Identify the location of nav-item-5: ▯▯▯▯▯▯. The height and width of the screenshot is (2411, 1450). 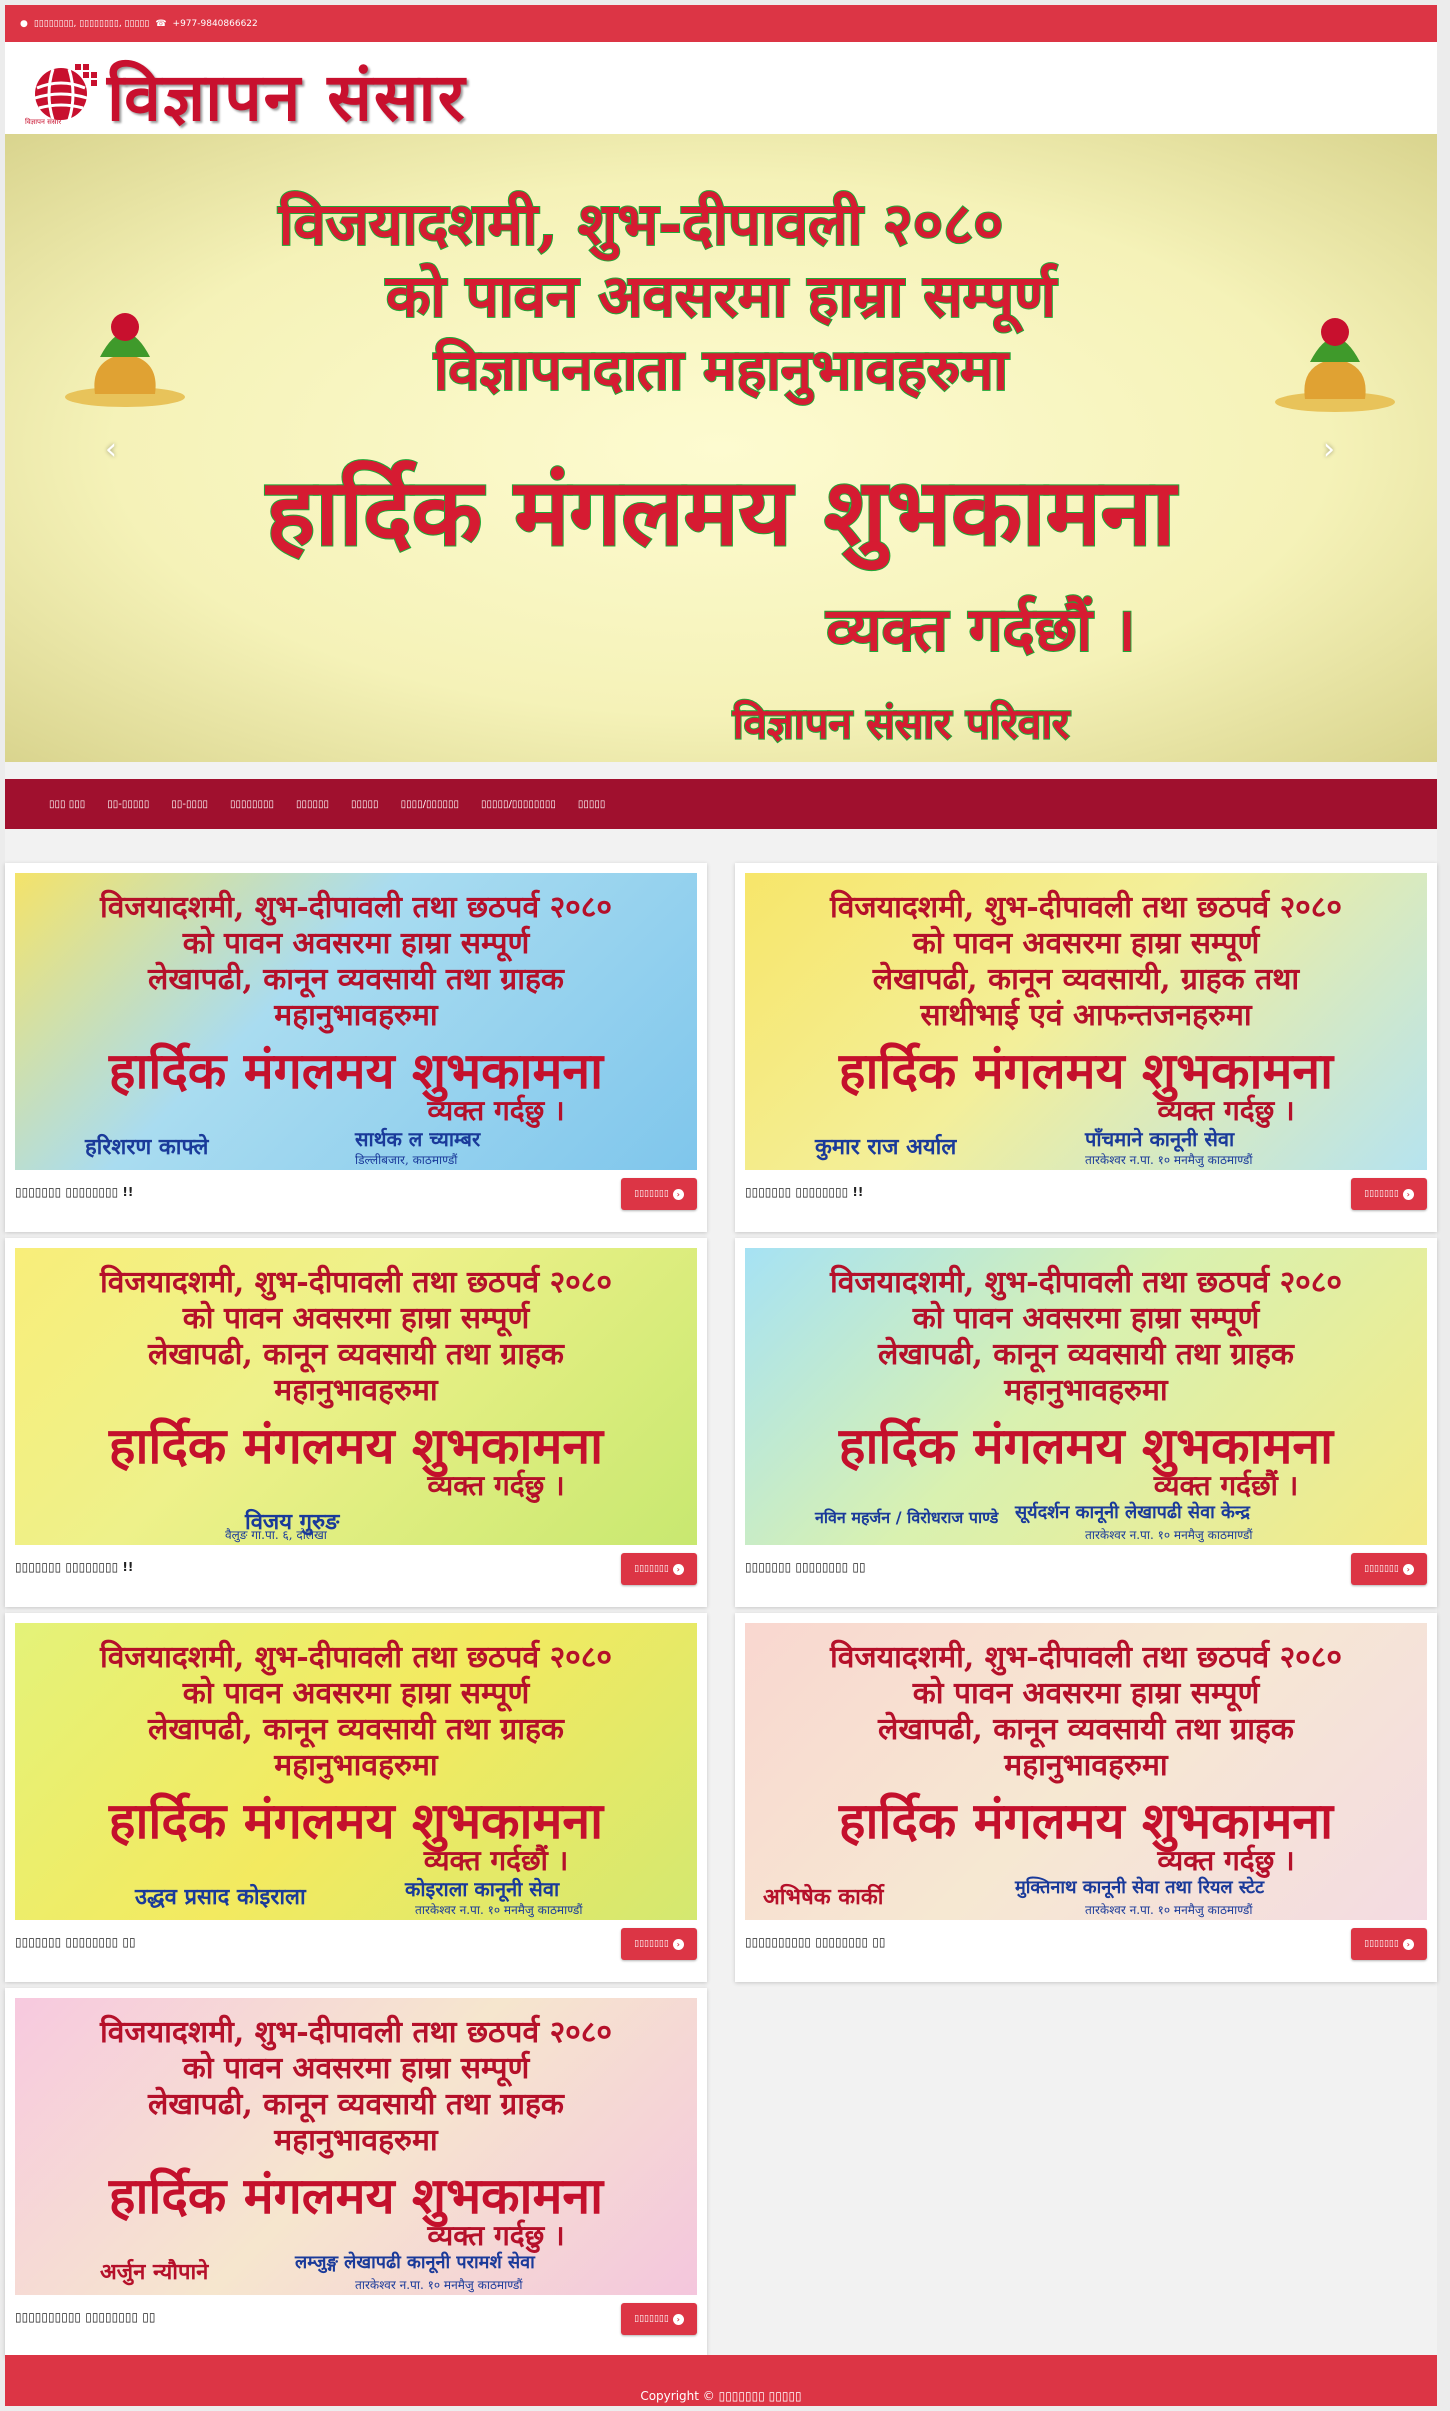
(312, 804).